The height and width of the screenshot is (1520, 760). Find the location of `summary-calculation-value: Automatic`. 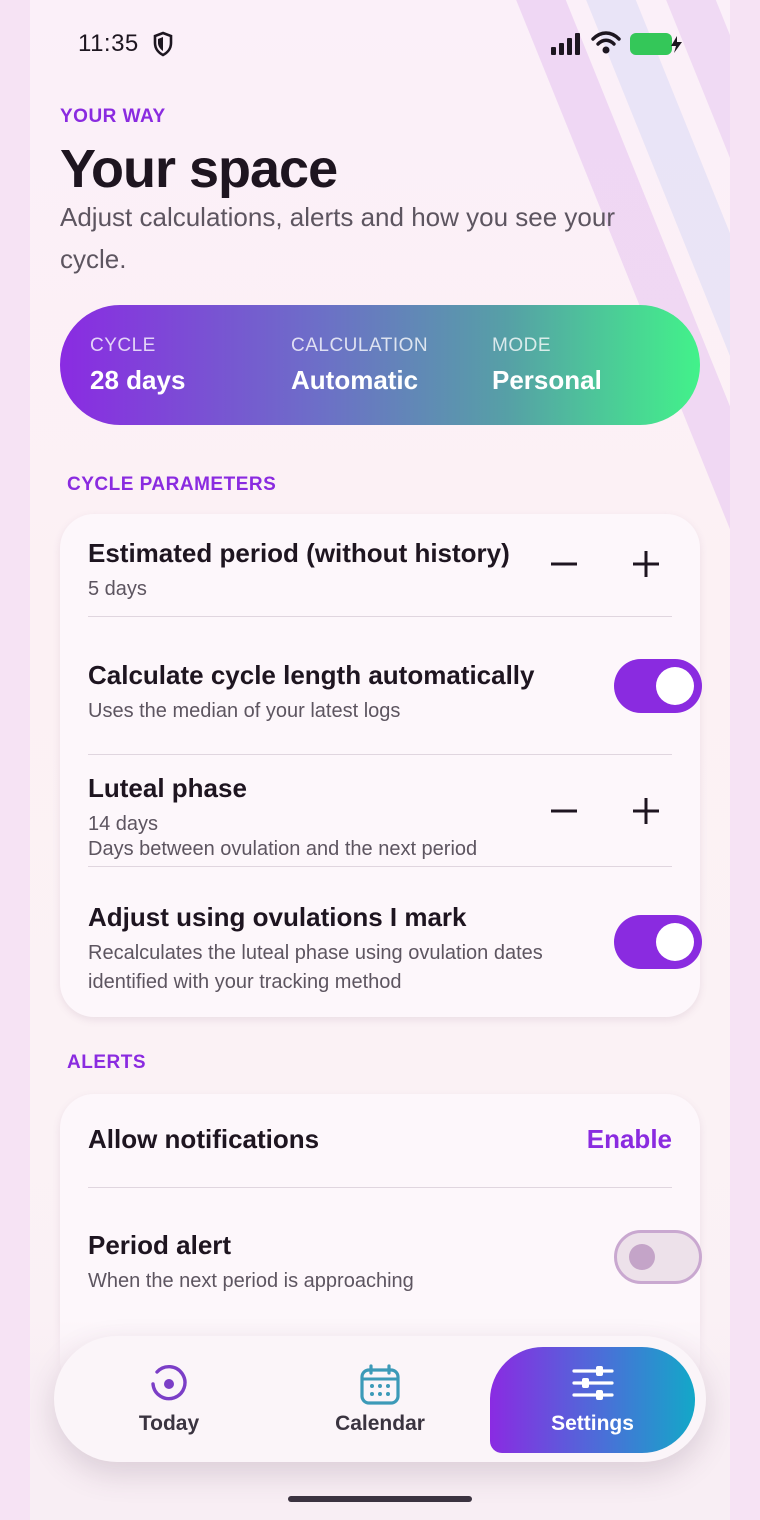

summary-calculation-value: Automatic is located at coordinates (355, 380).